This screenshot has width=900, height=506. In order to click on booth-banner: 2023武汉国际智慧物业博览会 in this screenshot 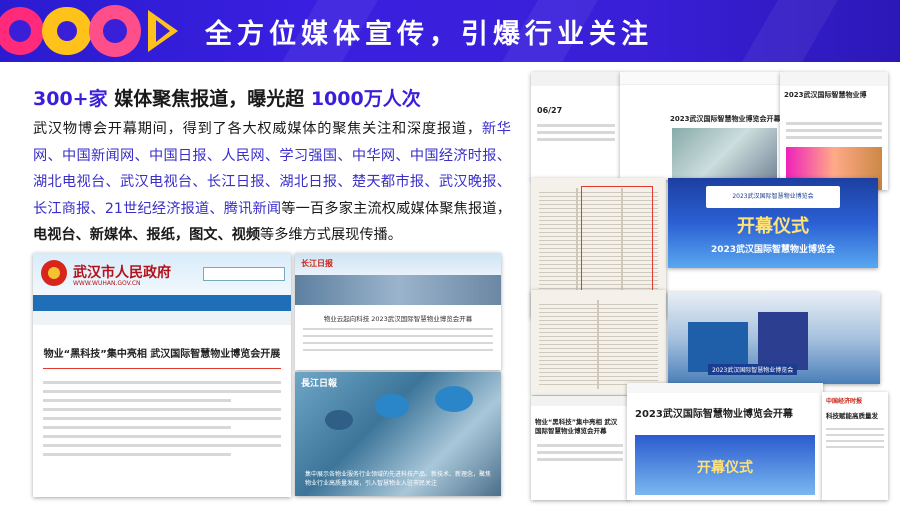, I will do `click(753, 369)`.